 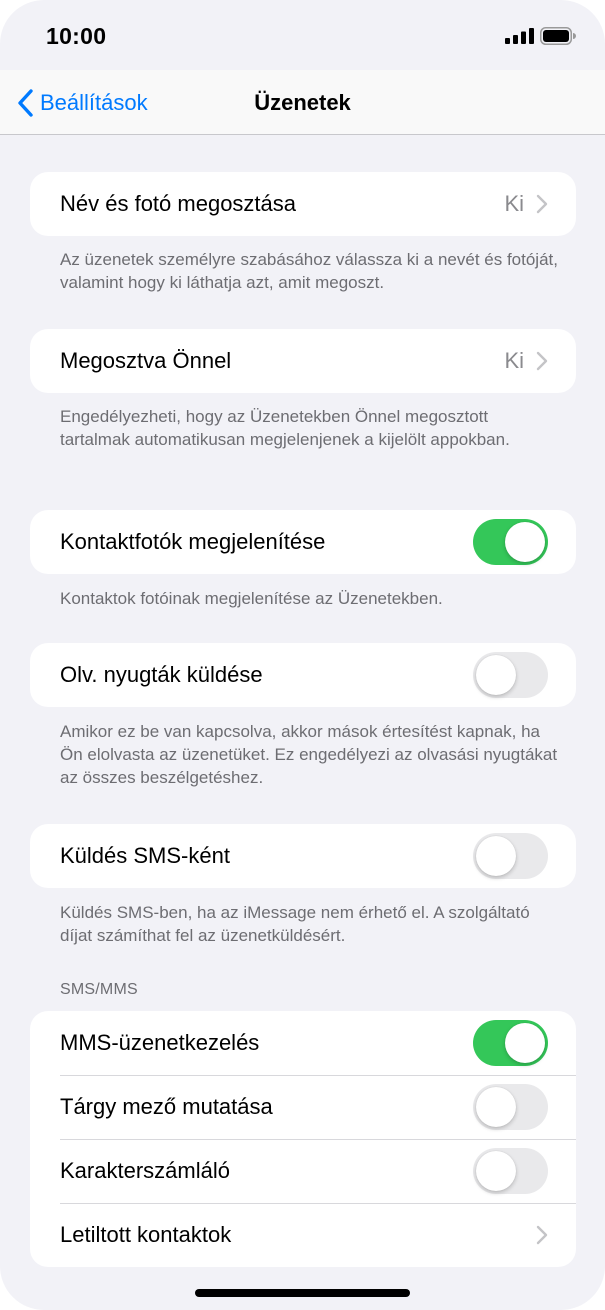 I want to click on contact-photos-toggle, so click(x=510, y=542).